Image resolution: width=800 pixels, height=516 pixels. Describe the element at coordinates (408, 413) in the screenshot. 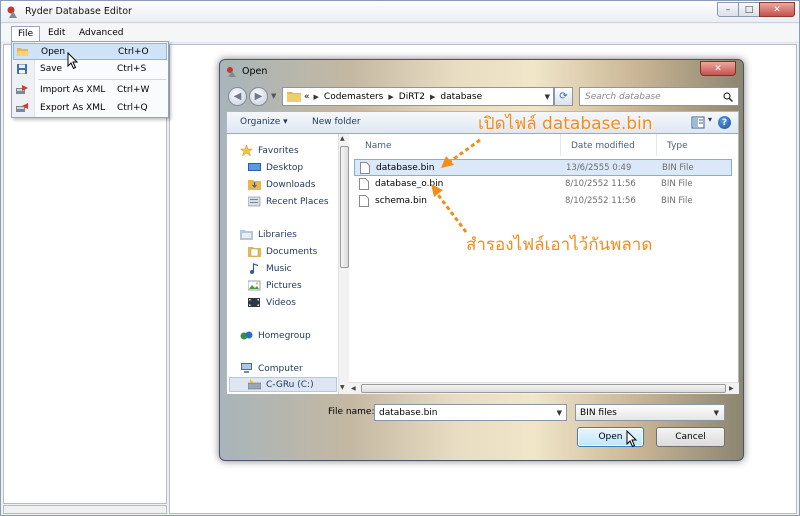

I see `file-name-value: database.bin` at that location.